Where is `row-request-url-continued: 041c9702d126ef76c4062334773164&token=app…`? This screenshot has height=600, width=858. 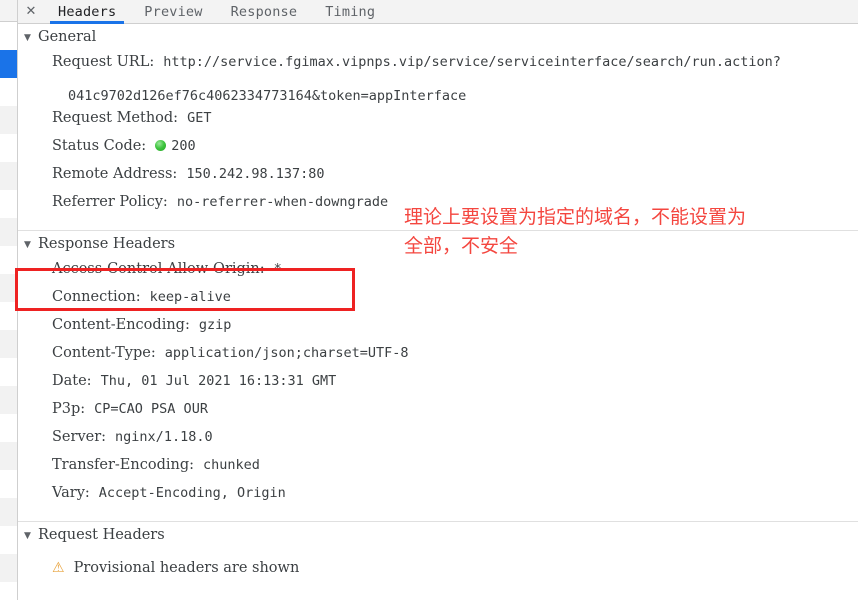
row-request-url-continued: 041c9702d126ef76c4062334773164&token=app… is located at coordinates (438, 96).